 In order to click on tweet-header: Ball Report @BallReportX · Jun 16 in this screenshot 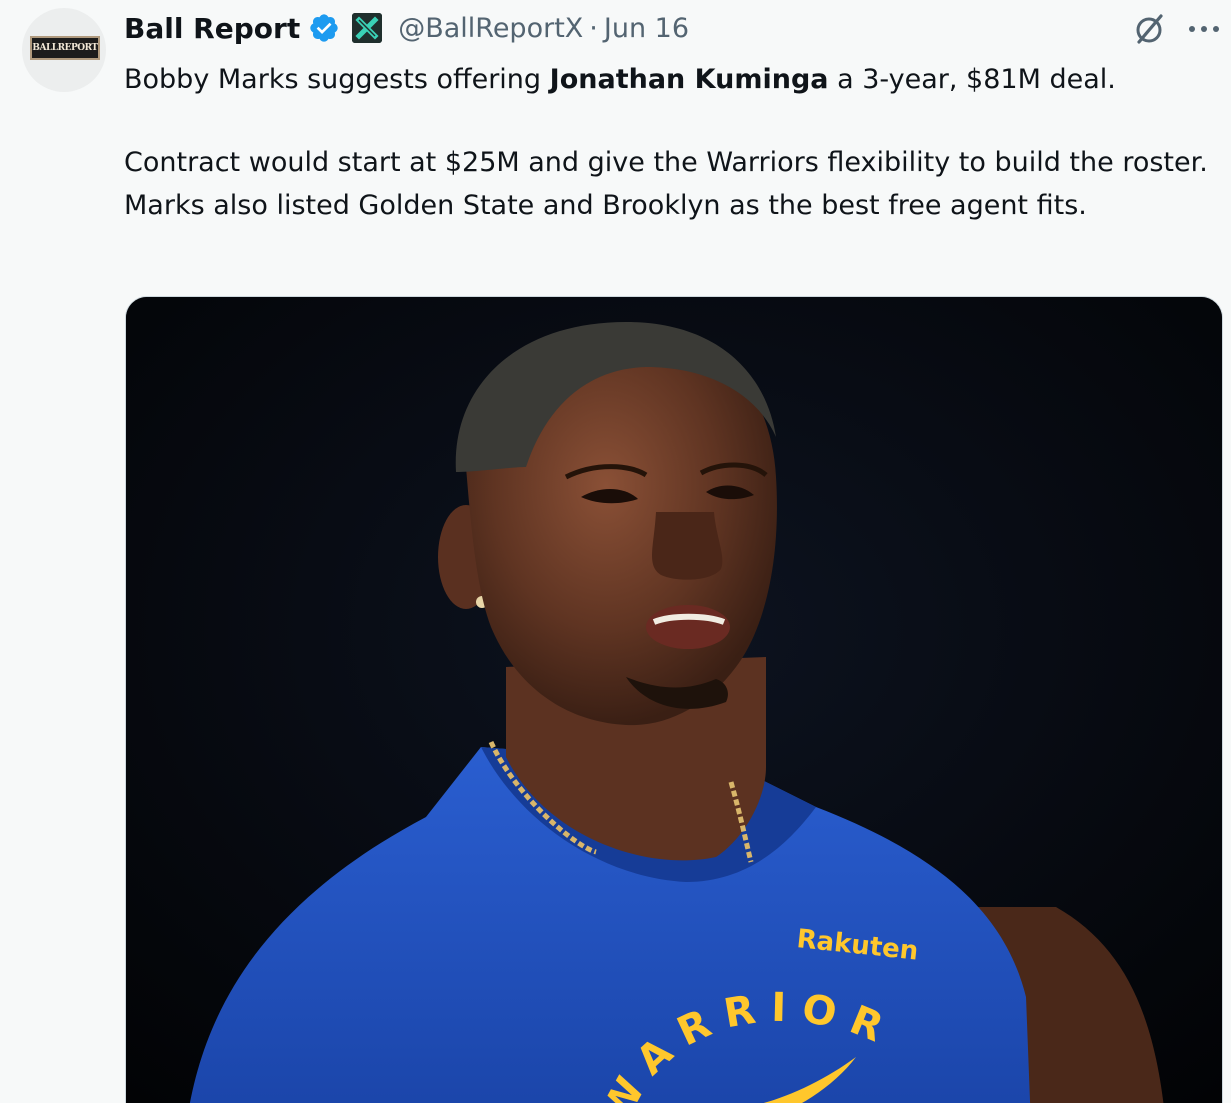, I will do `click(406, 28)`.